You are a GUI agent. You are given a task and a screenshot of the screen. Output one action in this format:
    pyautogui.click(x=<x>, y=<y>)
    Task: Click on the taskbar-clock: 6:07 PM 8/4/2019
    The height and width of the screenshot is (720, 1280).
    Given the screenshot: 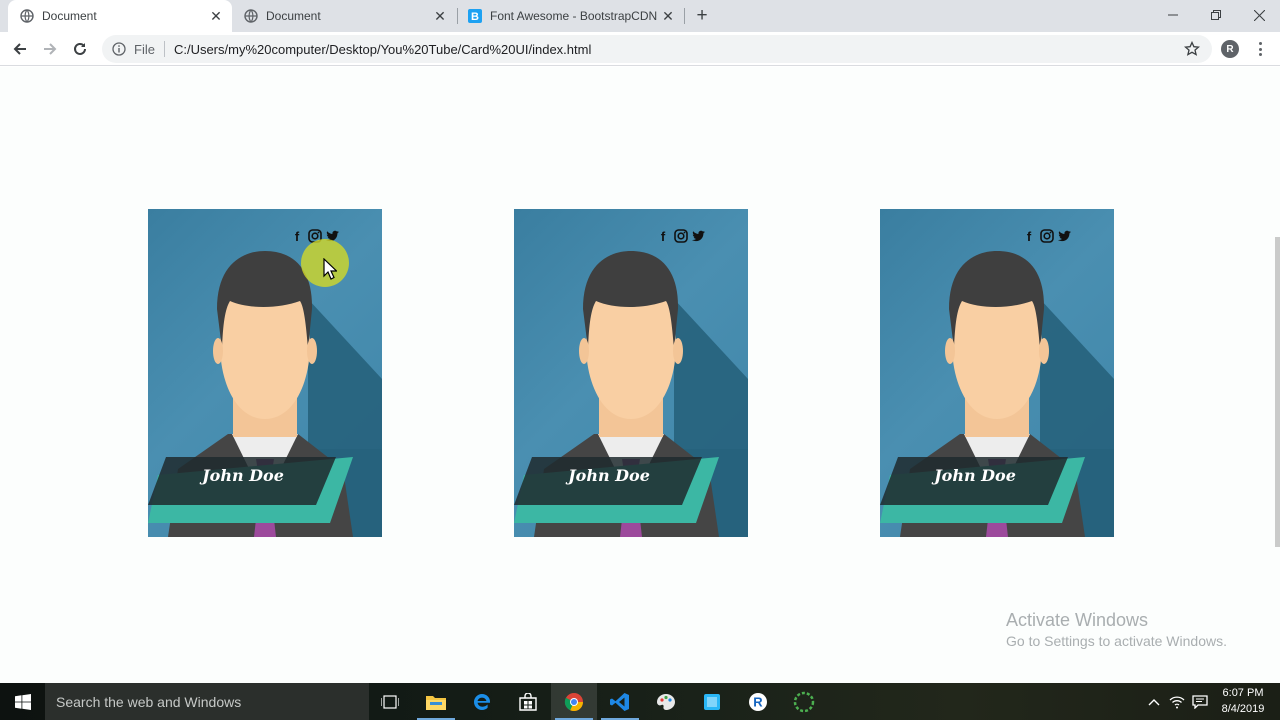 What is the action you would take?
    pyautogui.click(x=1243, y=701)
    